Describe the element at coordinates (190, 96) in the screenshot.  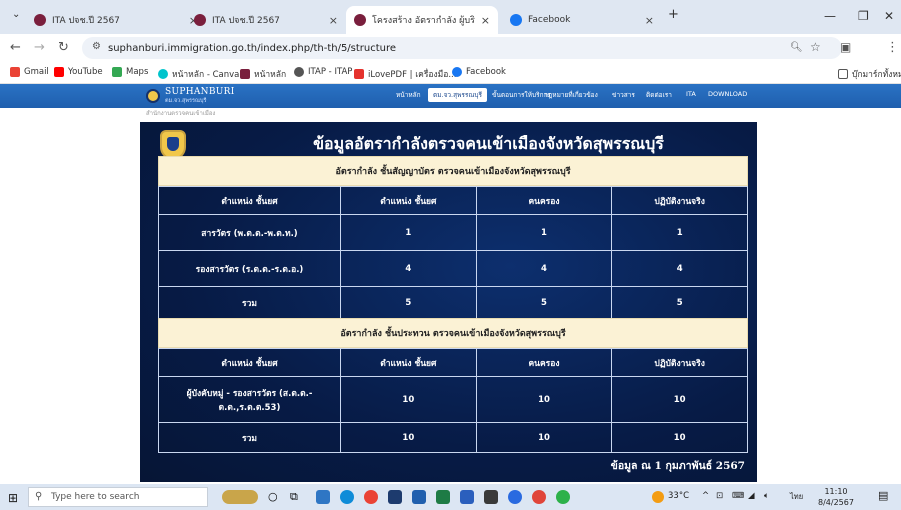
I see `site-logo: SUPHANBURI ตม.จว.สุพรรณบุรี` at that location.